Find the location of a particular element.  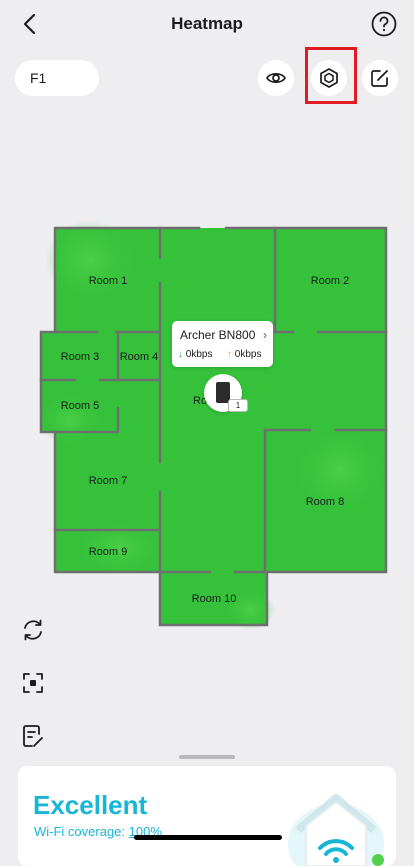

room-label: Room 5 is located at coordinates (80, 406).